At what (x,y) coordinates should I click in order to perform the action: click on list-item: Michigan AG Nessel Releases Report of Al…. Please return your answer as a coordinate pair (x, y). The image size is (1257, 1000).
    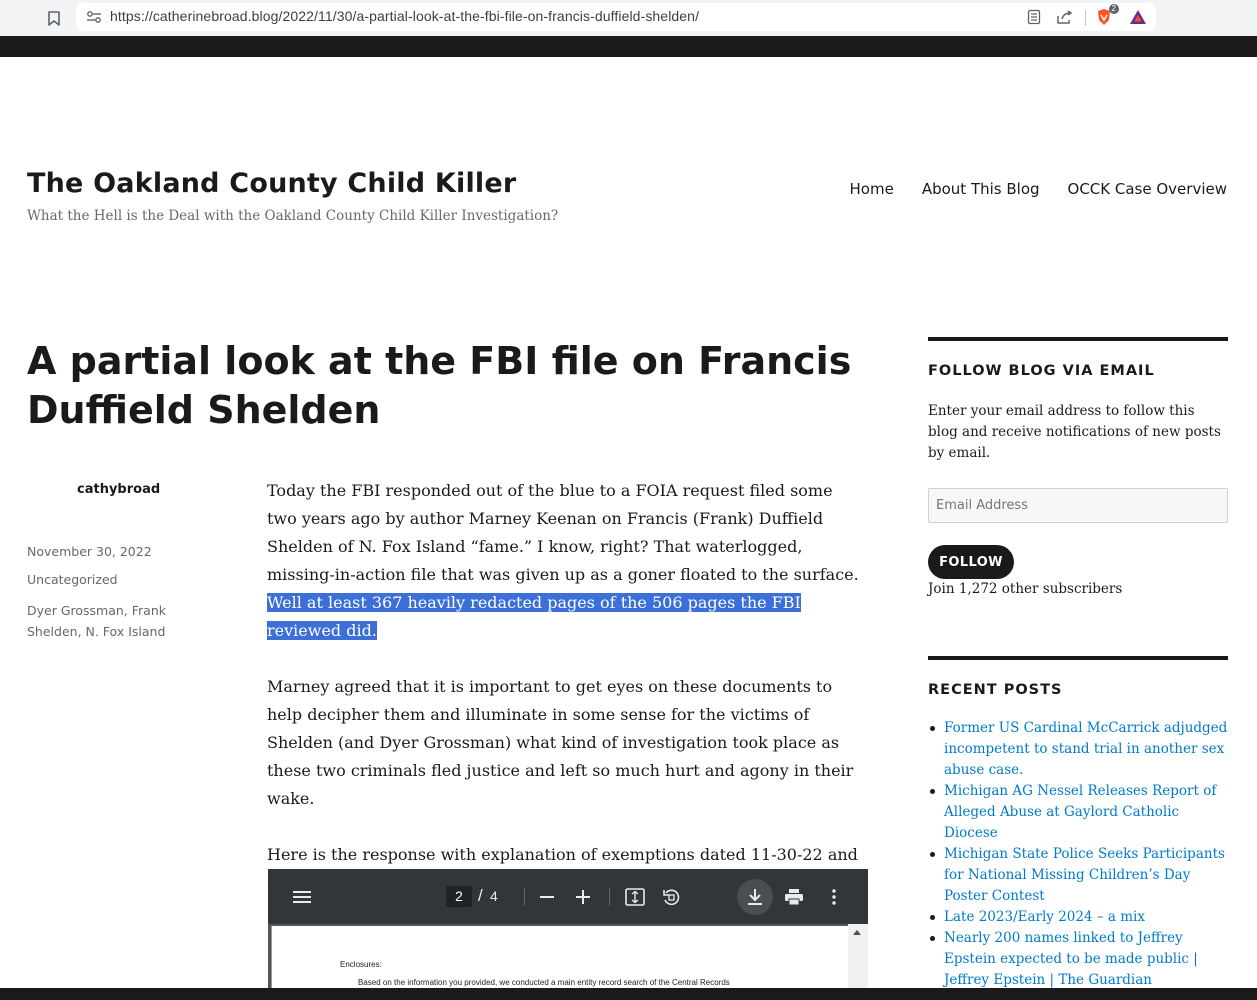
    Looking at the image, I should click on (1078, 812).